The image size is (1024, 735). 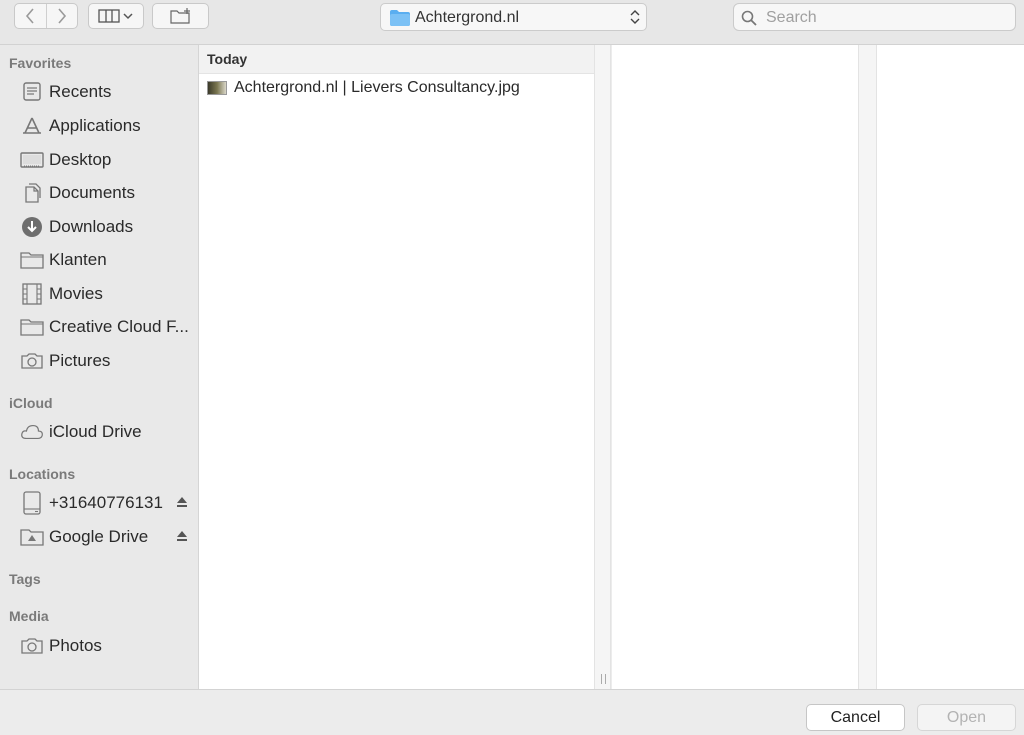 What do you see at coordinates (29, 616) in the screenshot?
I see `sidebar-section-media: Media` at bounding box center [29, 616].